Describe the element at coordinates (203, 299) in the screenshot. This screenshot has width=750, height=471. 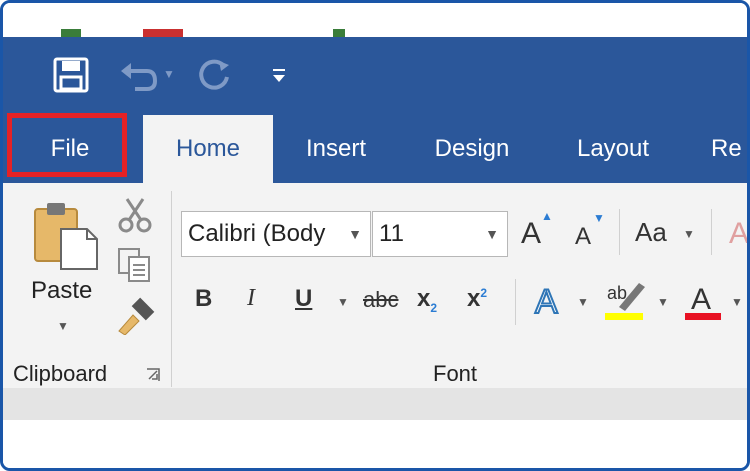
I see `bold-button: B` at that location.